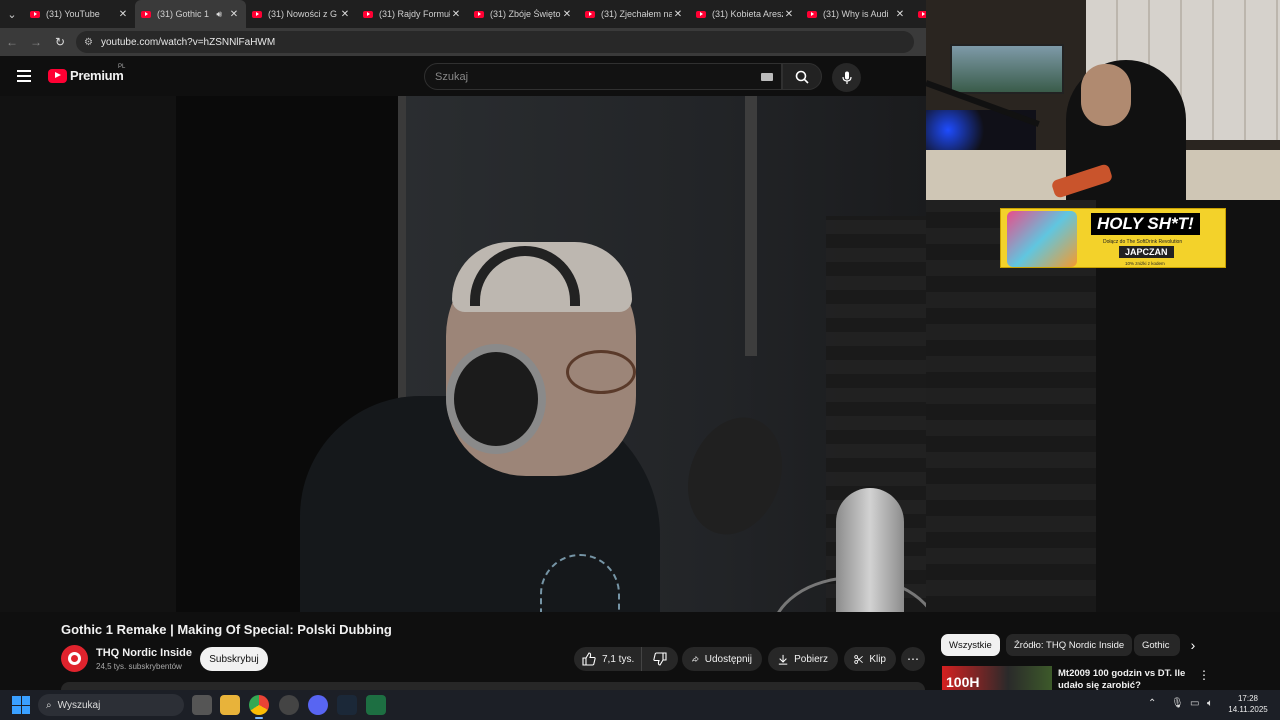 This screenshot has height=720, width=1280. What do you see at coordinates (745, 14) in the screenshot?
I see `browser-tab: (31) Kobieta Aresz ✕` at bounding box center [745, 14].